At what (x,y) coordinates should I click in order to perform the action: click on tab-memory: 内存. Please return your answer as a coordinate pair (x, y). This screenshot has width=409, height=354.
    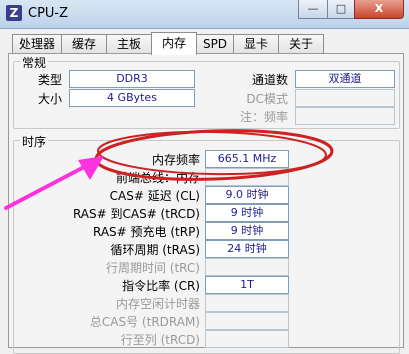
    Looking at the image, I should click on (174, 43).